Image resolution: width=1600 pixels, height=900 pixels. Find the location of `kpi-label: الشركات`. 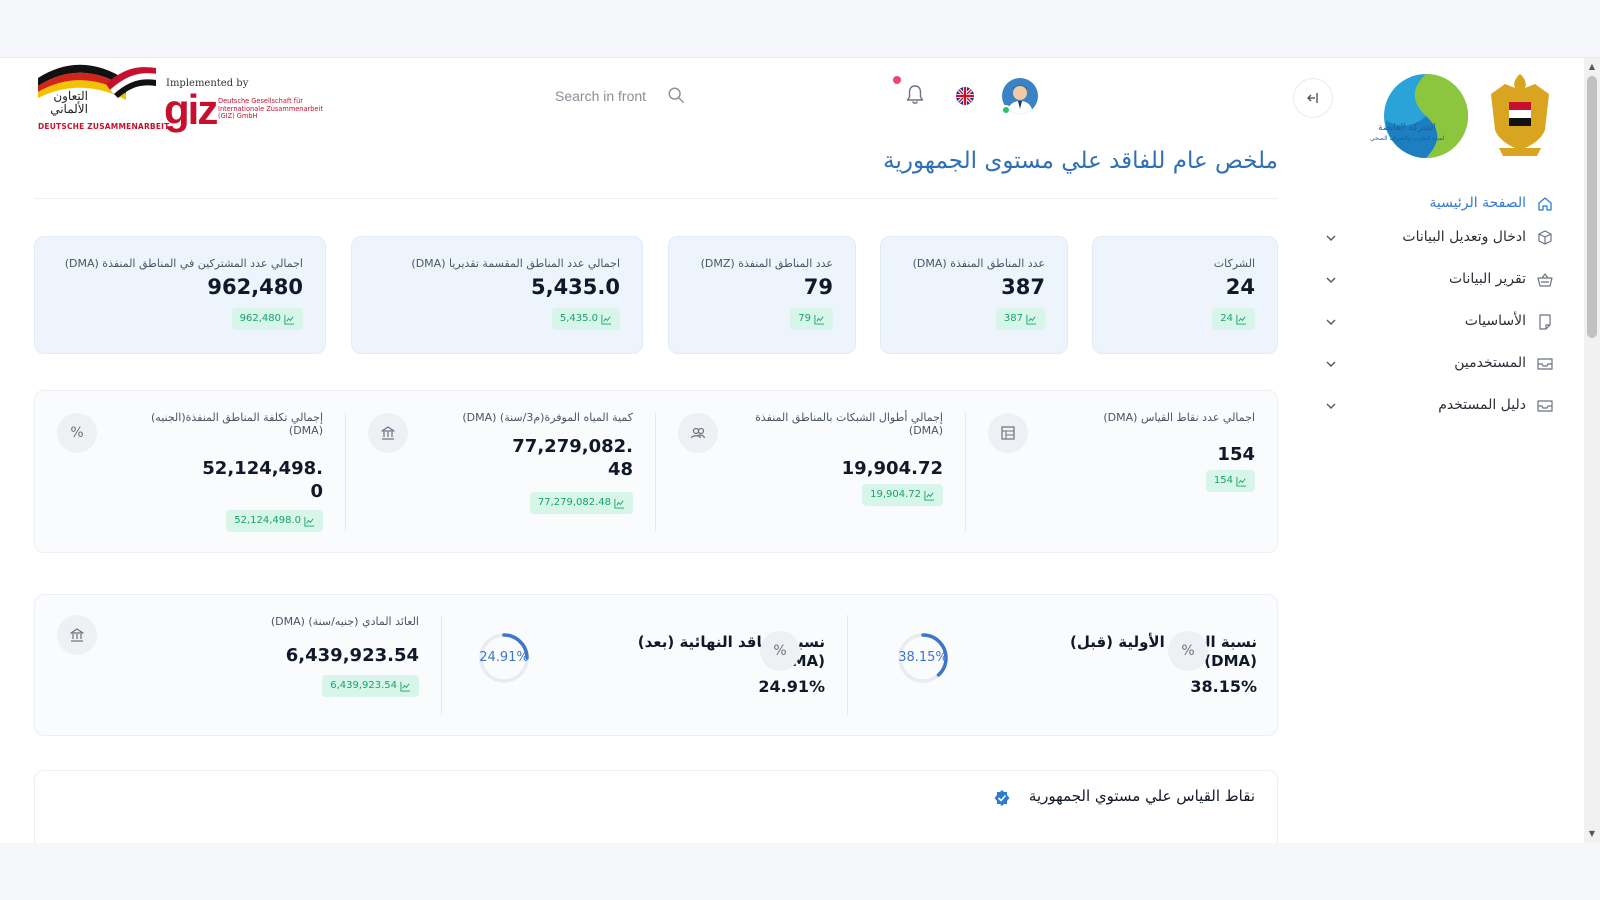

kpi-label: الشركات is located at coordinates (1234, 263).